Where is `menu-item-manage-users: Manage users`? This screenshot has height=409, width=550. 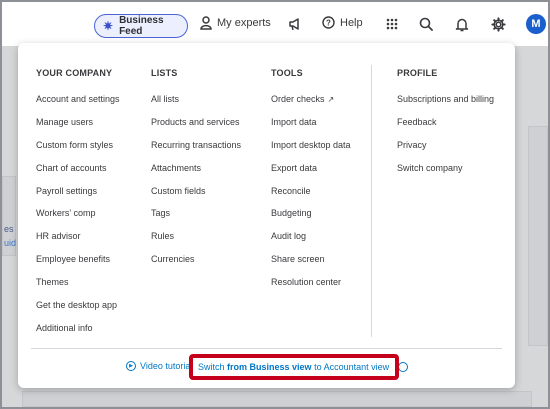 menu-item-manage-users: Manage users is located at coordinates (78, 127).